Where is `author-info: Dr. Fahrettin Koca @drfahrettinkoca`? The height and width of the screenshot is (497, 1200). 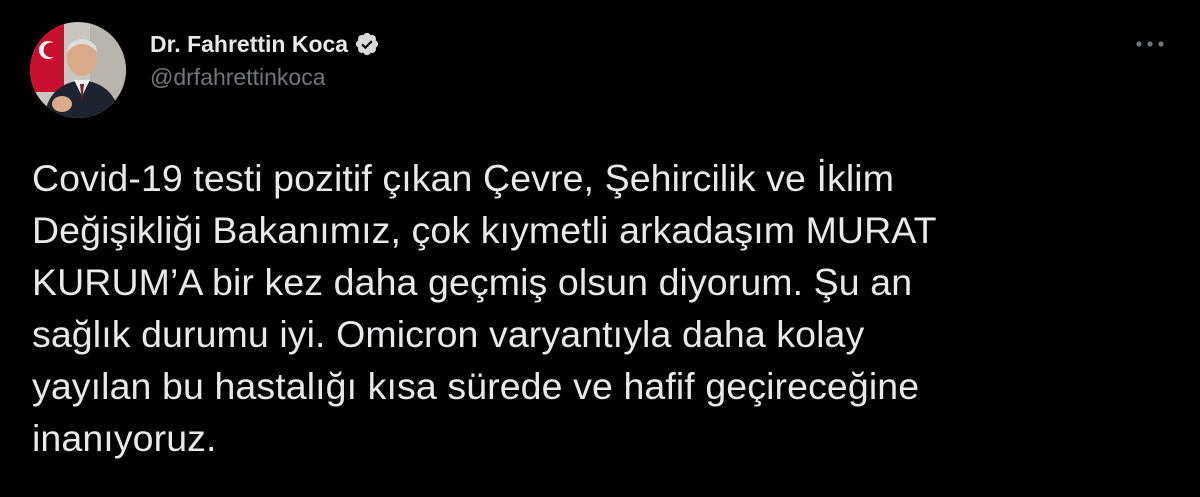
author-info: Dr. Fahrettin Koca @drfahrettinkoca is located at coordinates (265, 59).